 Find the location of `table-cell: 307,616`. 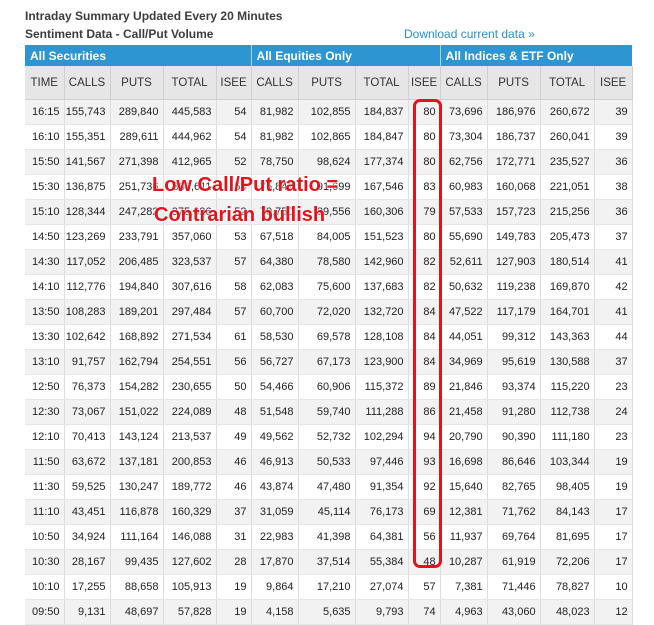

table-cell: 307,616 is located at coordinates (190, 287).